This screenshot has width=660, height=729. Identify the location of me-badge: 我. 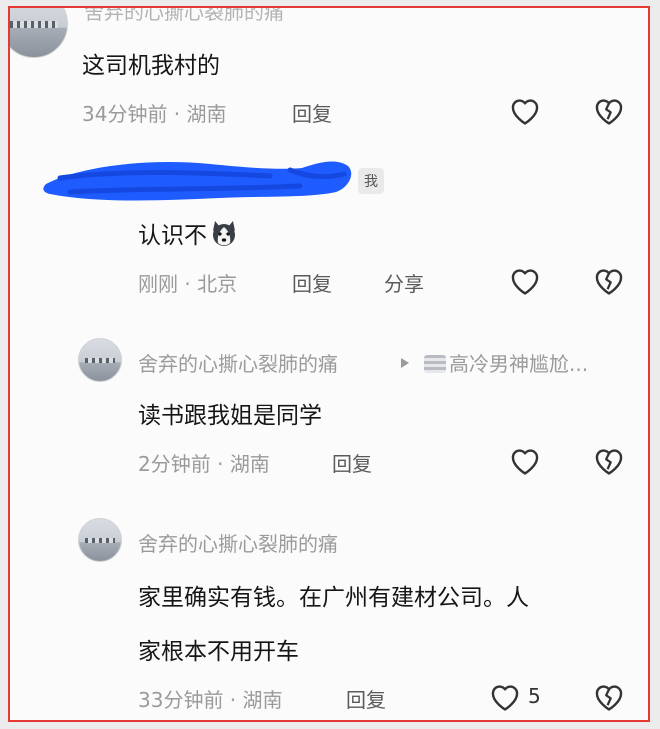
(371, 181).